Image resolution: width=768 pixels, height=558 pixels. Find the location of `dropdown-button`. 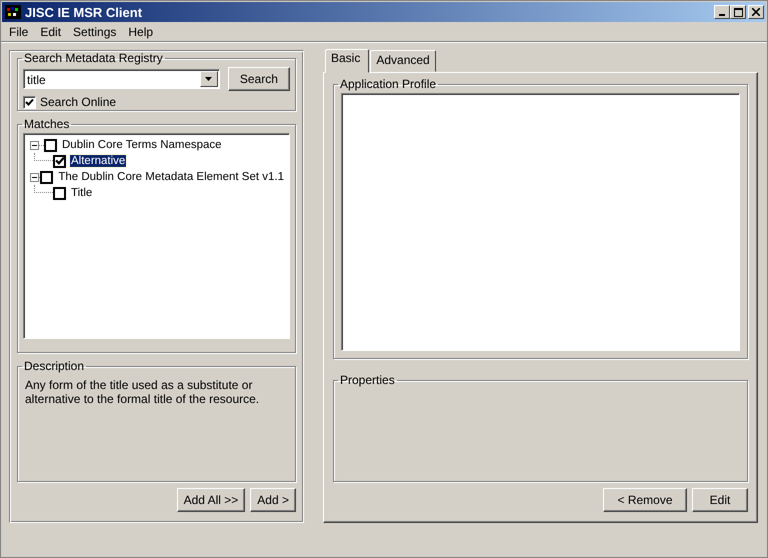

dropdown-button is located at coordinates (209, 79).